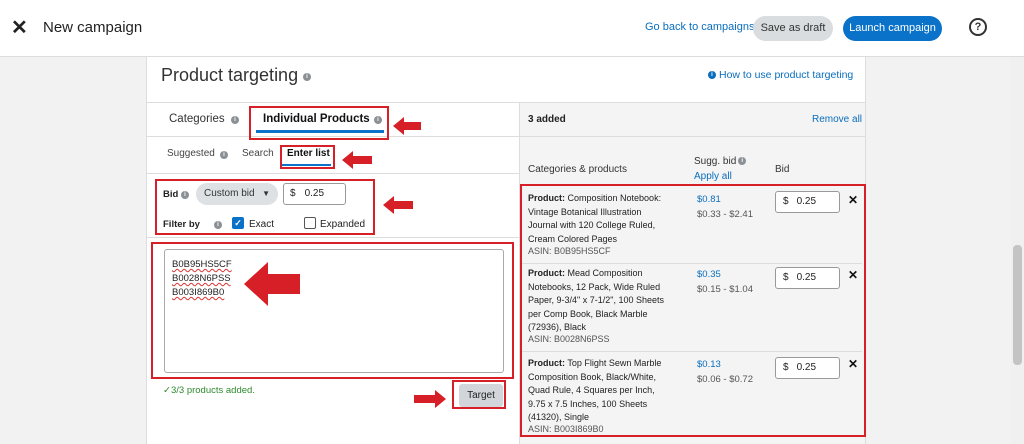 The width and height of the screenshot is (1024, 444). What do you see at coordinates (978, 27) in the screenshot?
I see `help-icon: ?` at bounding box center [978, 27].